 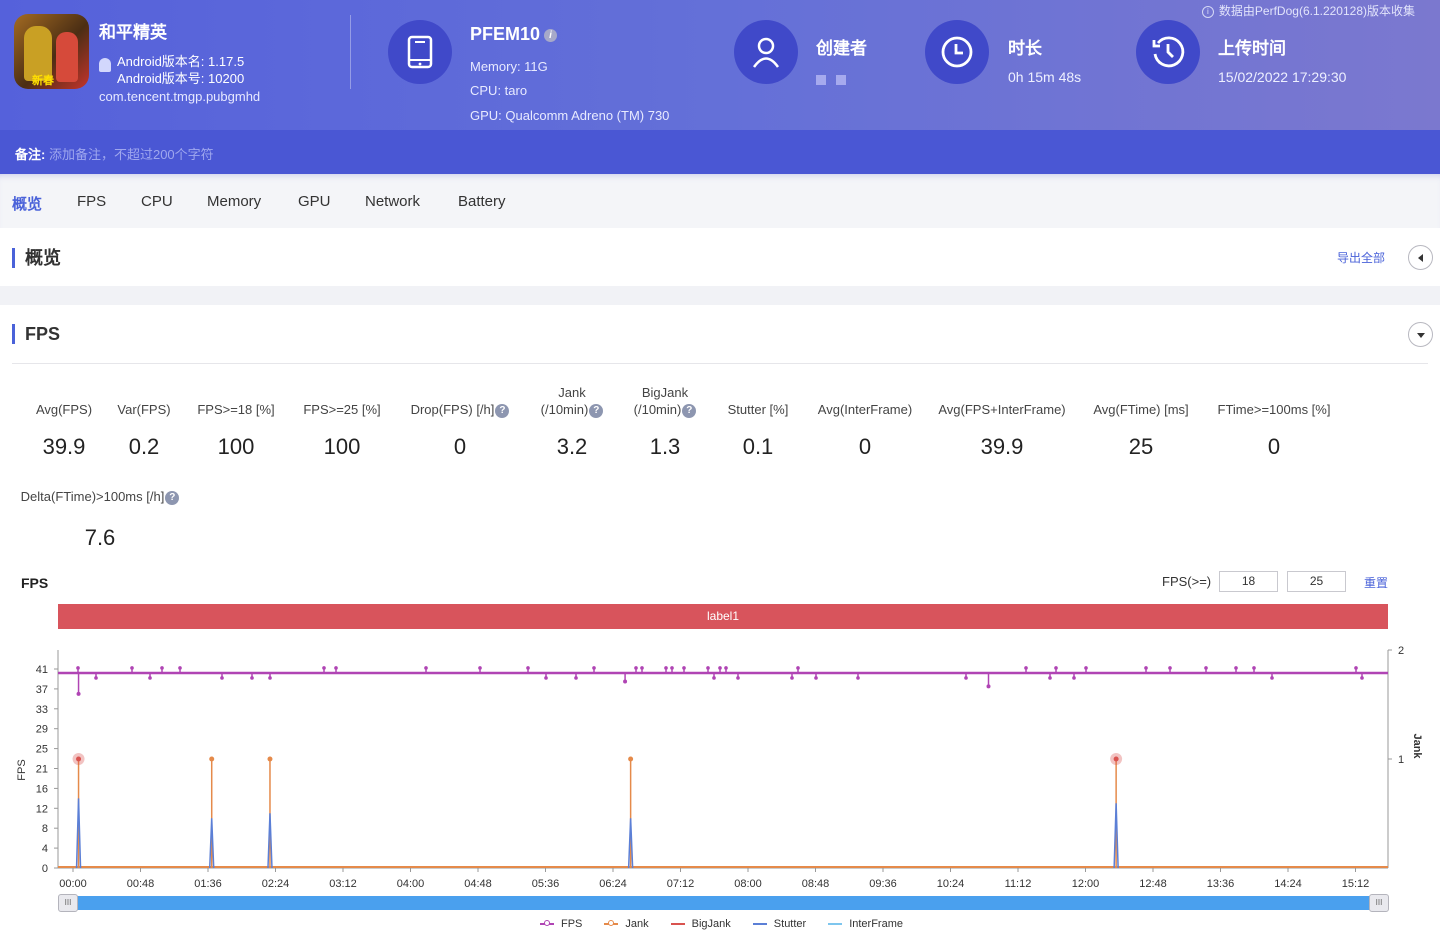 I want to click on notes-bar: 备注: 添加备注，不超过200个字符, so click(x=720, y=152).